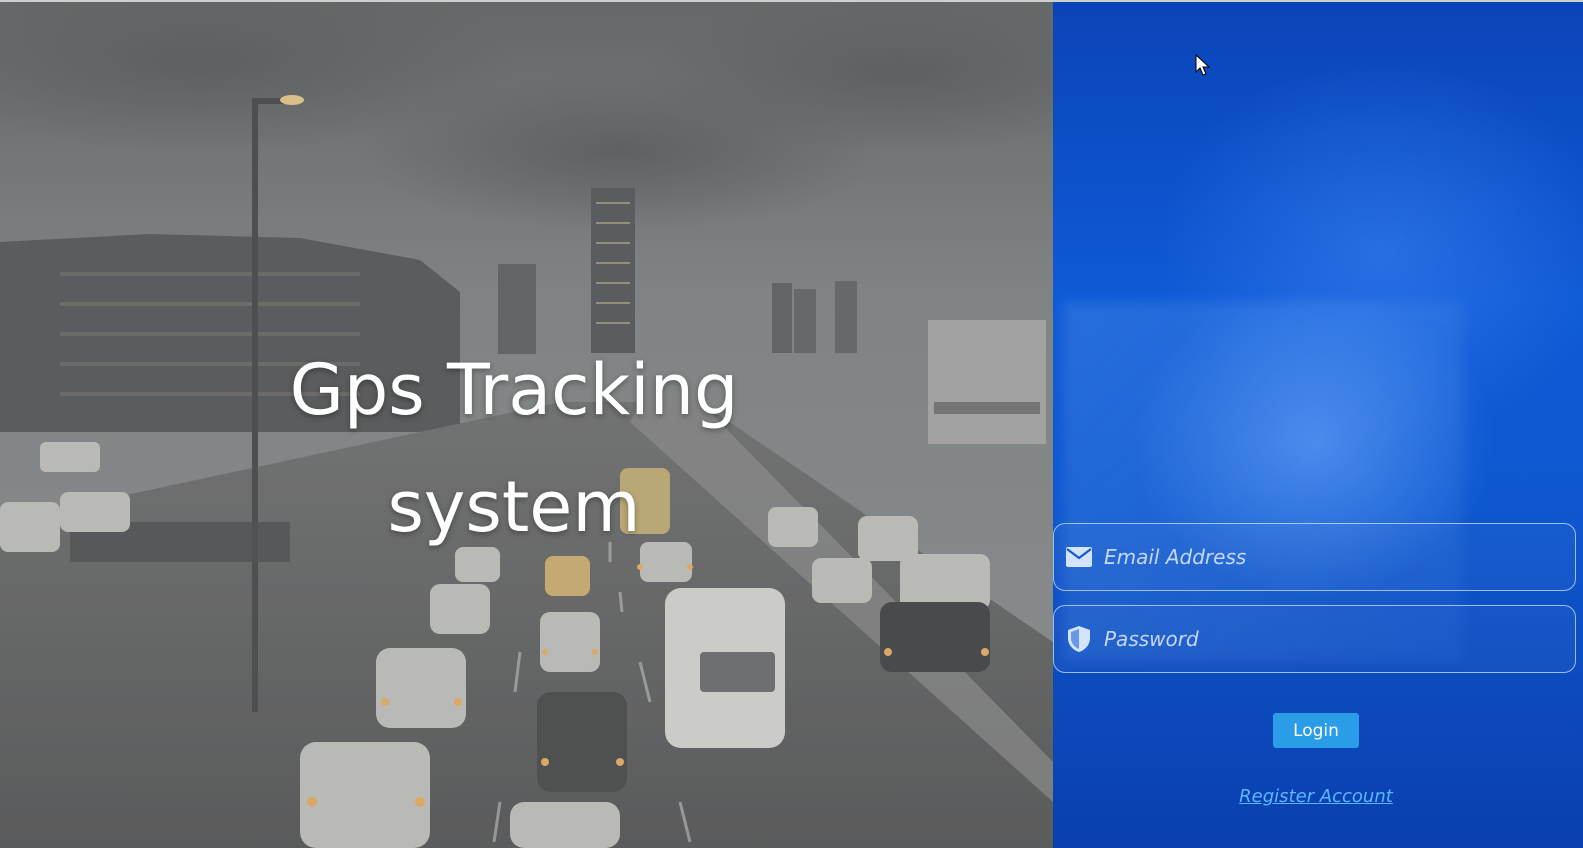 The image size is (1583, 848). I want to click on title-line-2: system, so click(514, 507).